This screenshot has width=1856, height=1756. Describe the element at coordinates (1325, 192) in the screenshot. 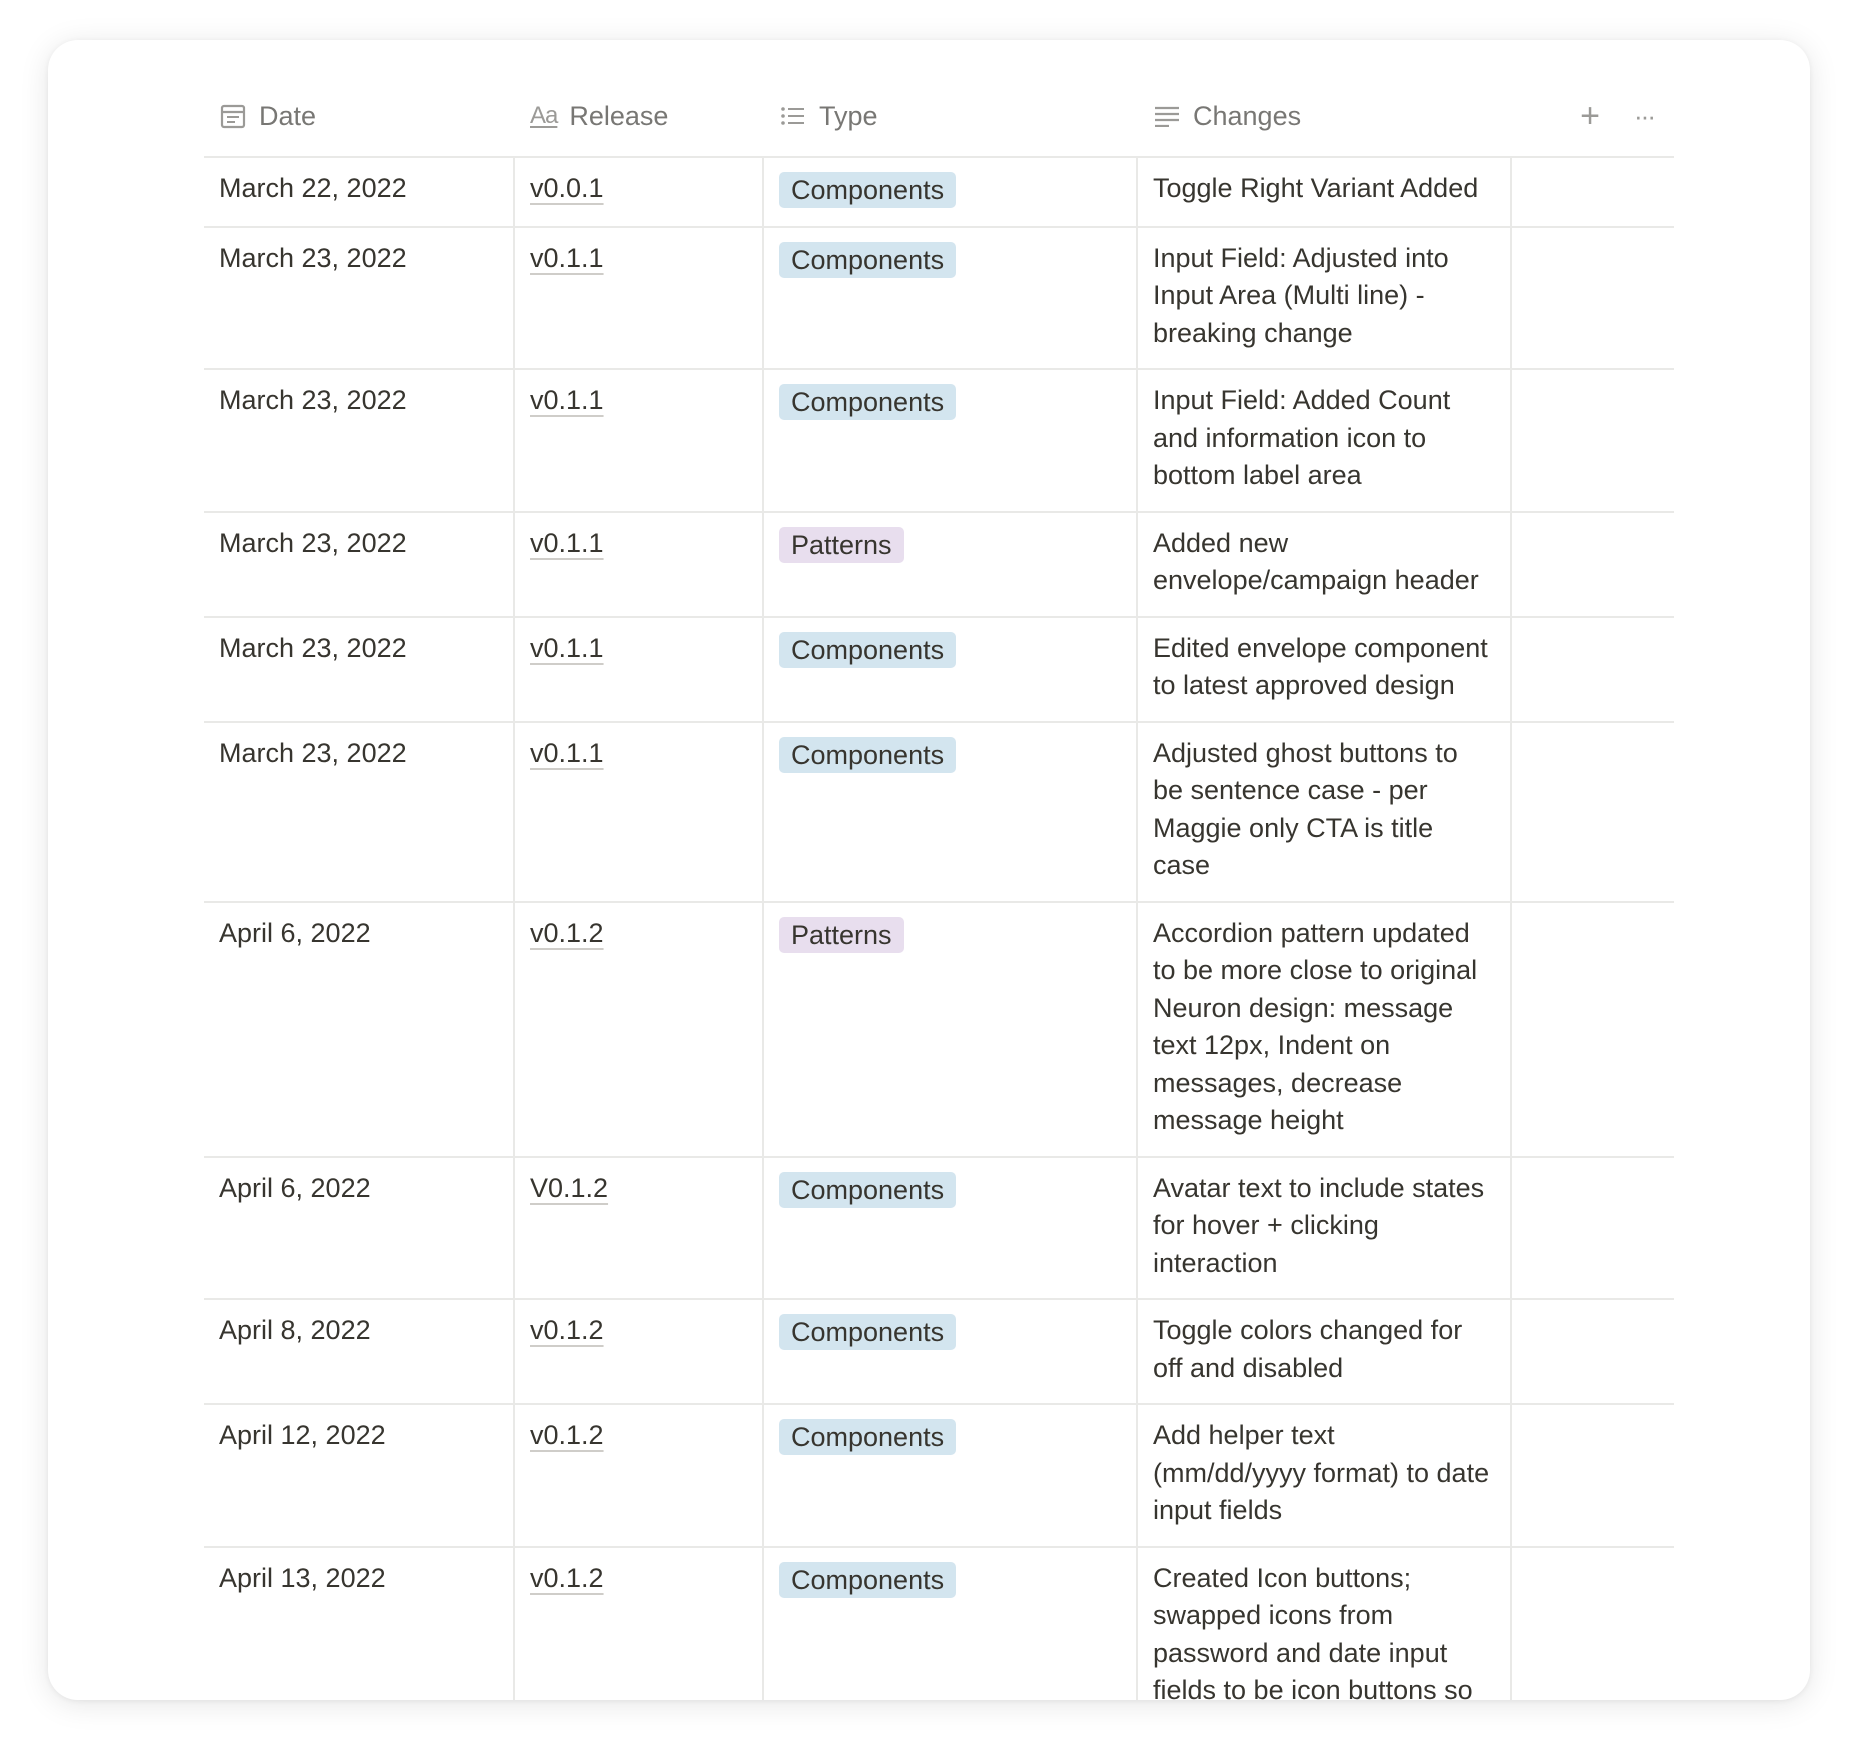

I see `changes-cell: Toggle Right Variant Added` at that location.